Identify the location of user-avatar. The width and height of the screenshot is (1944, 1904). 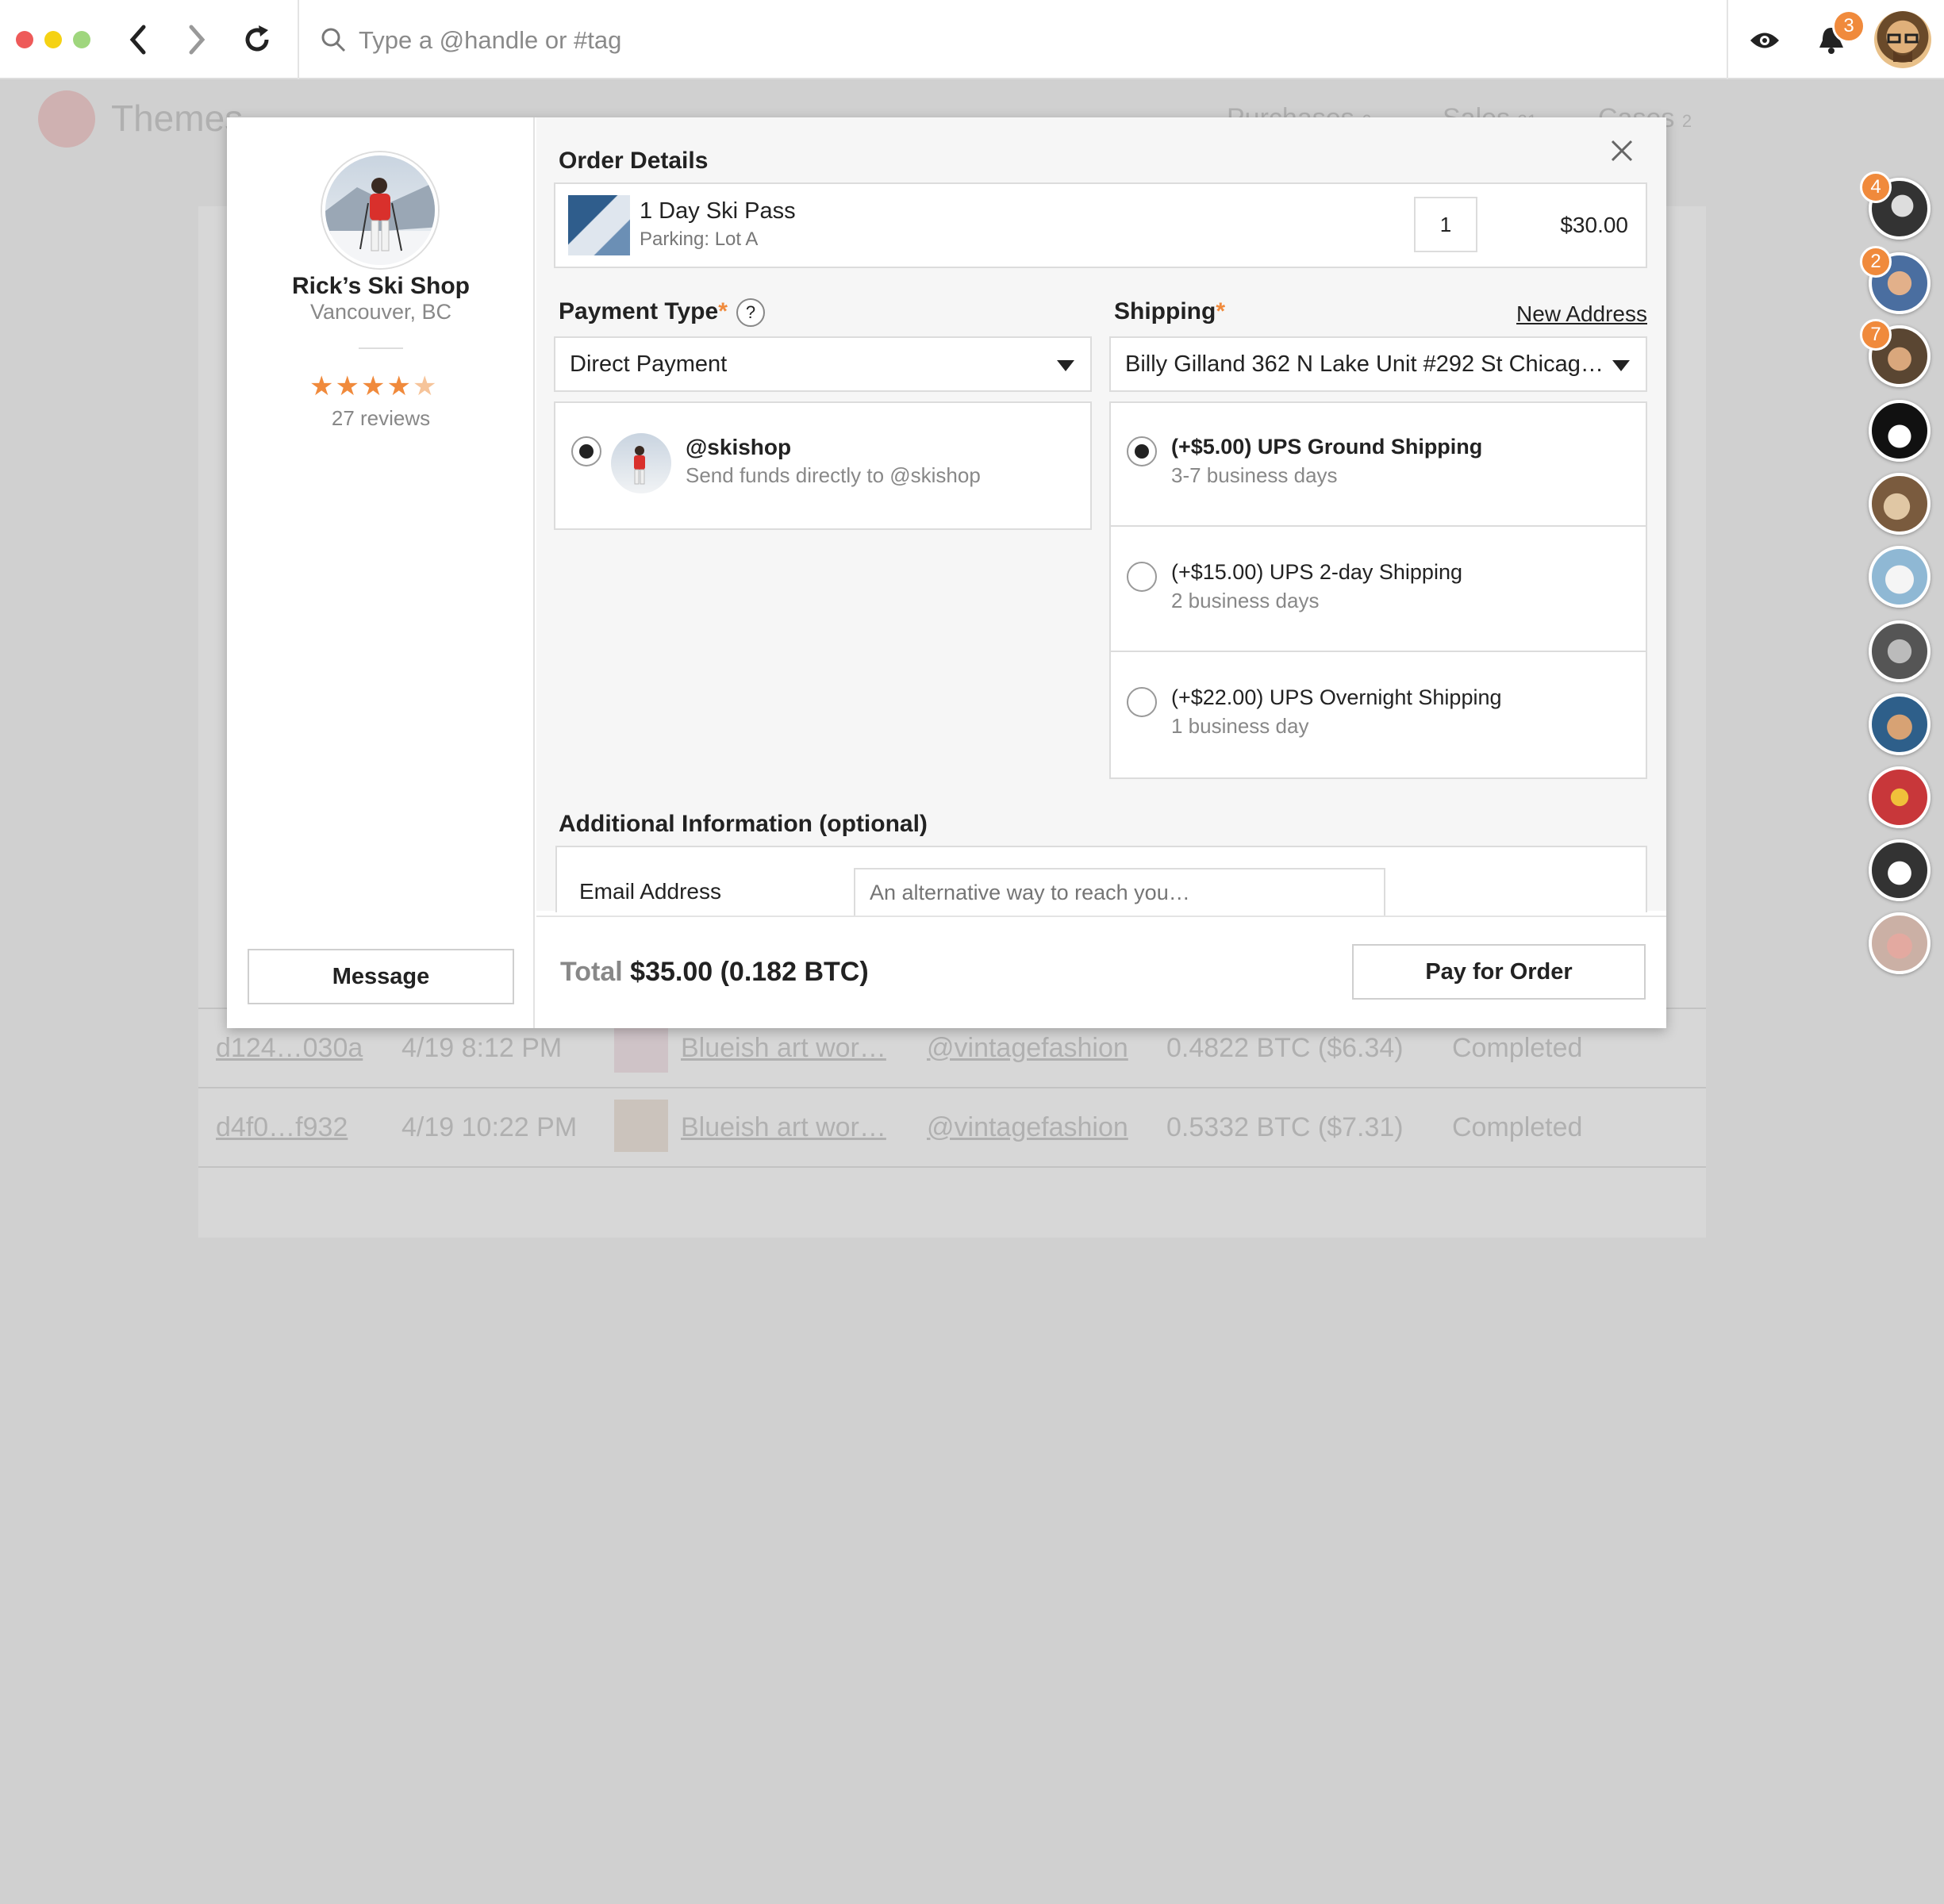
(1902, 39).